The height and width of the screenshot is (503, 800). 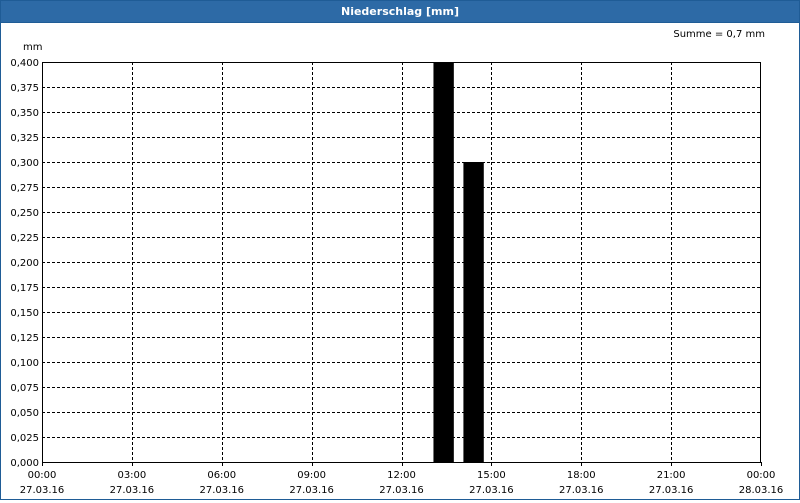 I want to click on y-tick-label: 0,325, so click(x=24, y=138).